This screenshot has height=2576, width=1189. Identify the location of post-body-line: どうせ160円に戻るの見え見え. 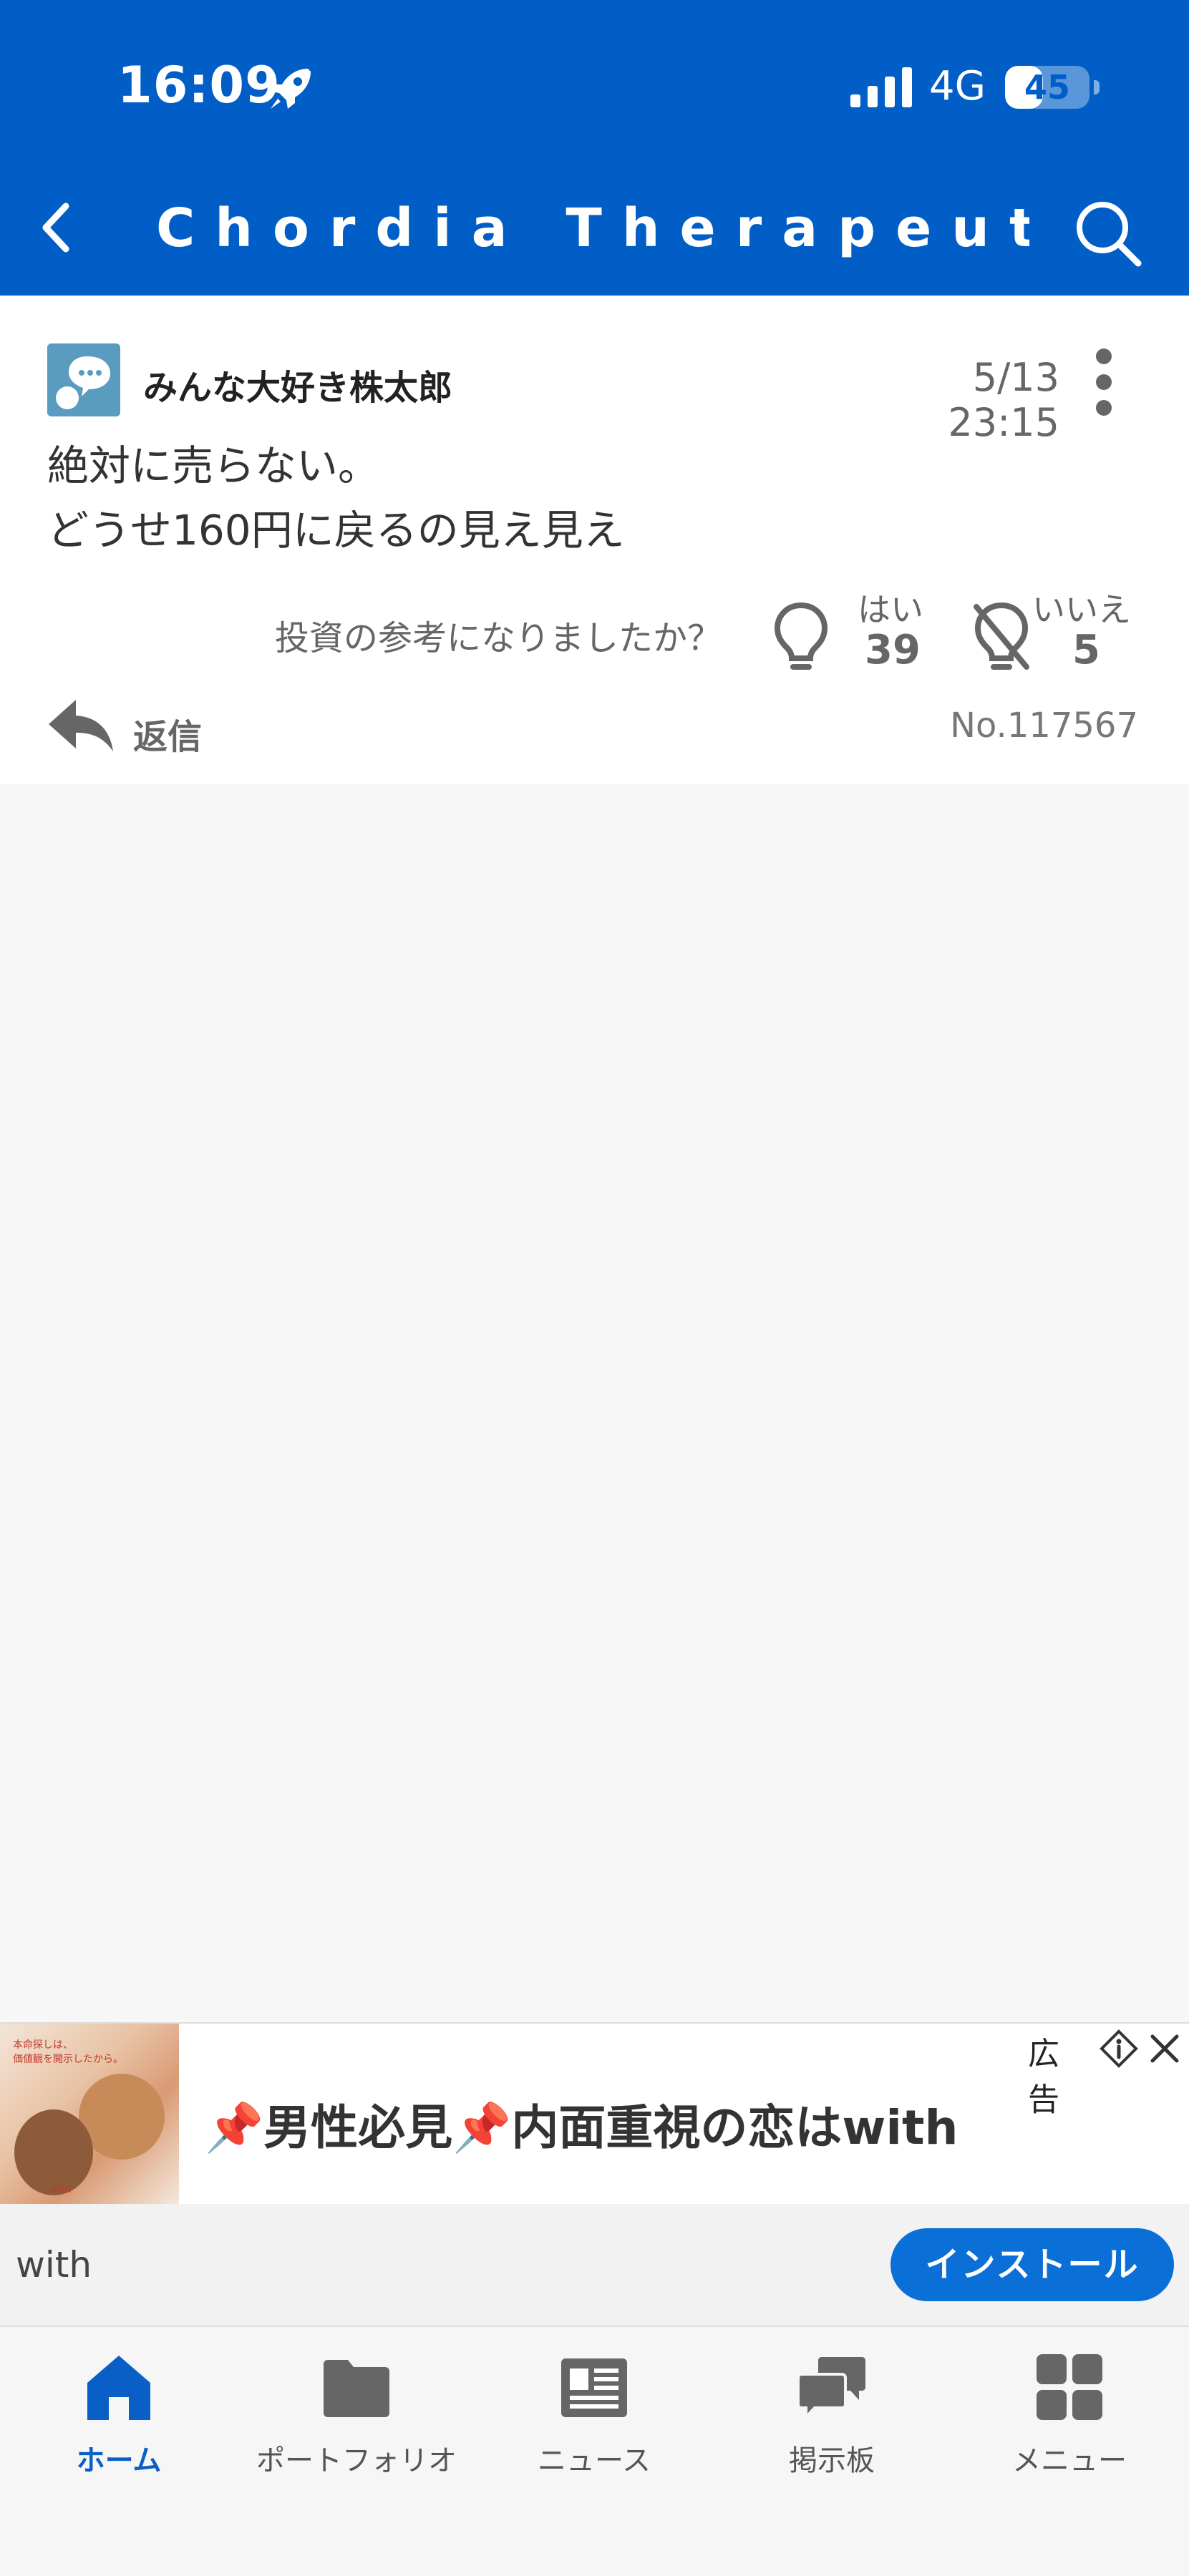
(336, 530).